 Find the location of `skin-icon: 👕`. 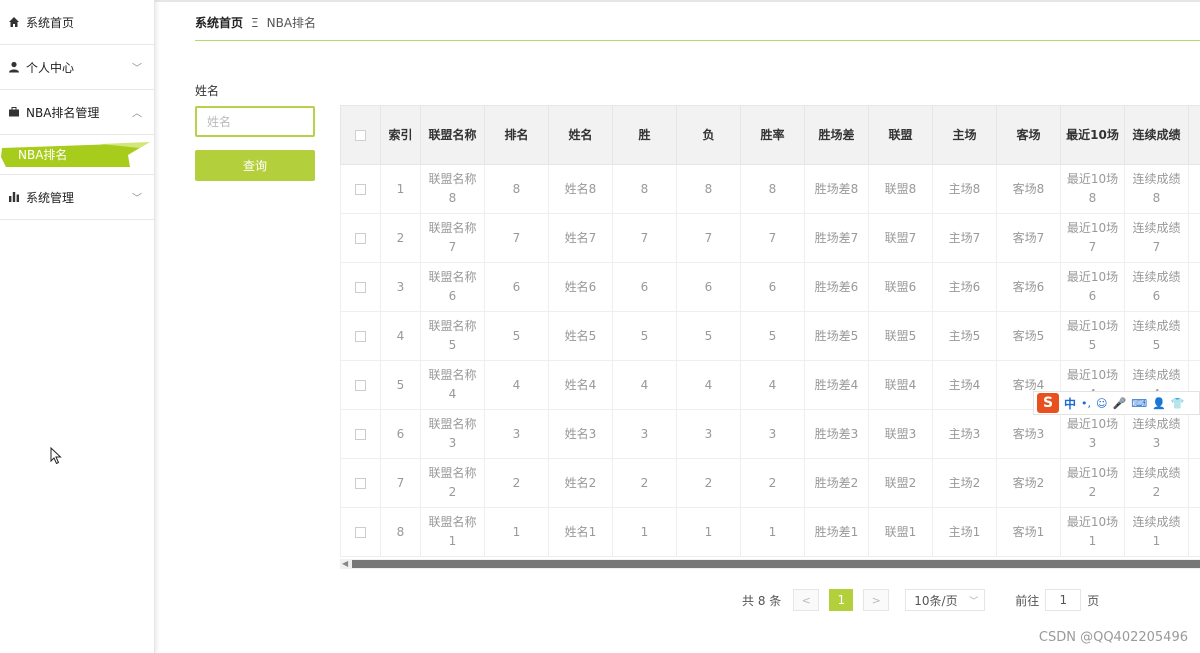

skin-icon: 👕 is located at coordinates (1178, 403).